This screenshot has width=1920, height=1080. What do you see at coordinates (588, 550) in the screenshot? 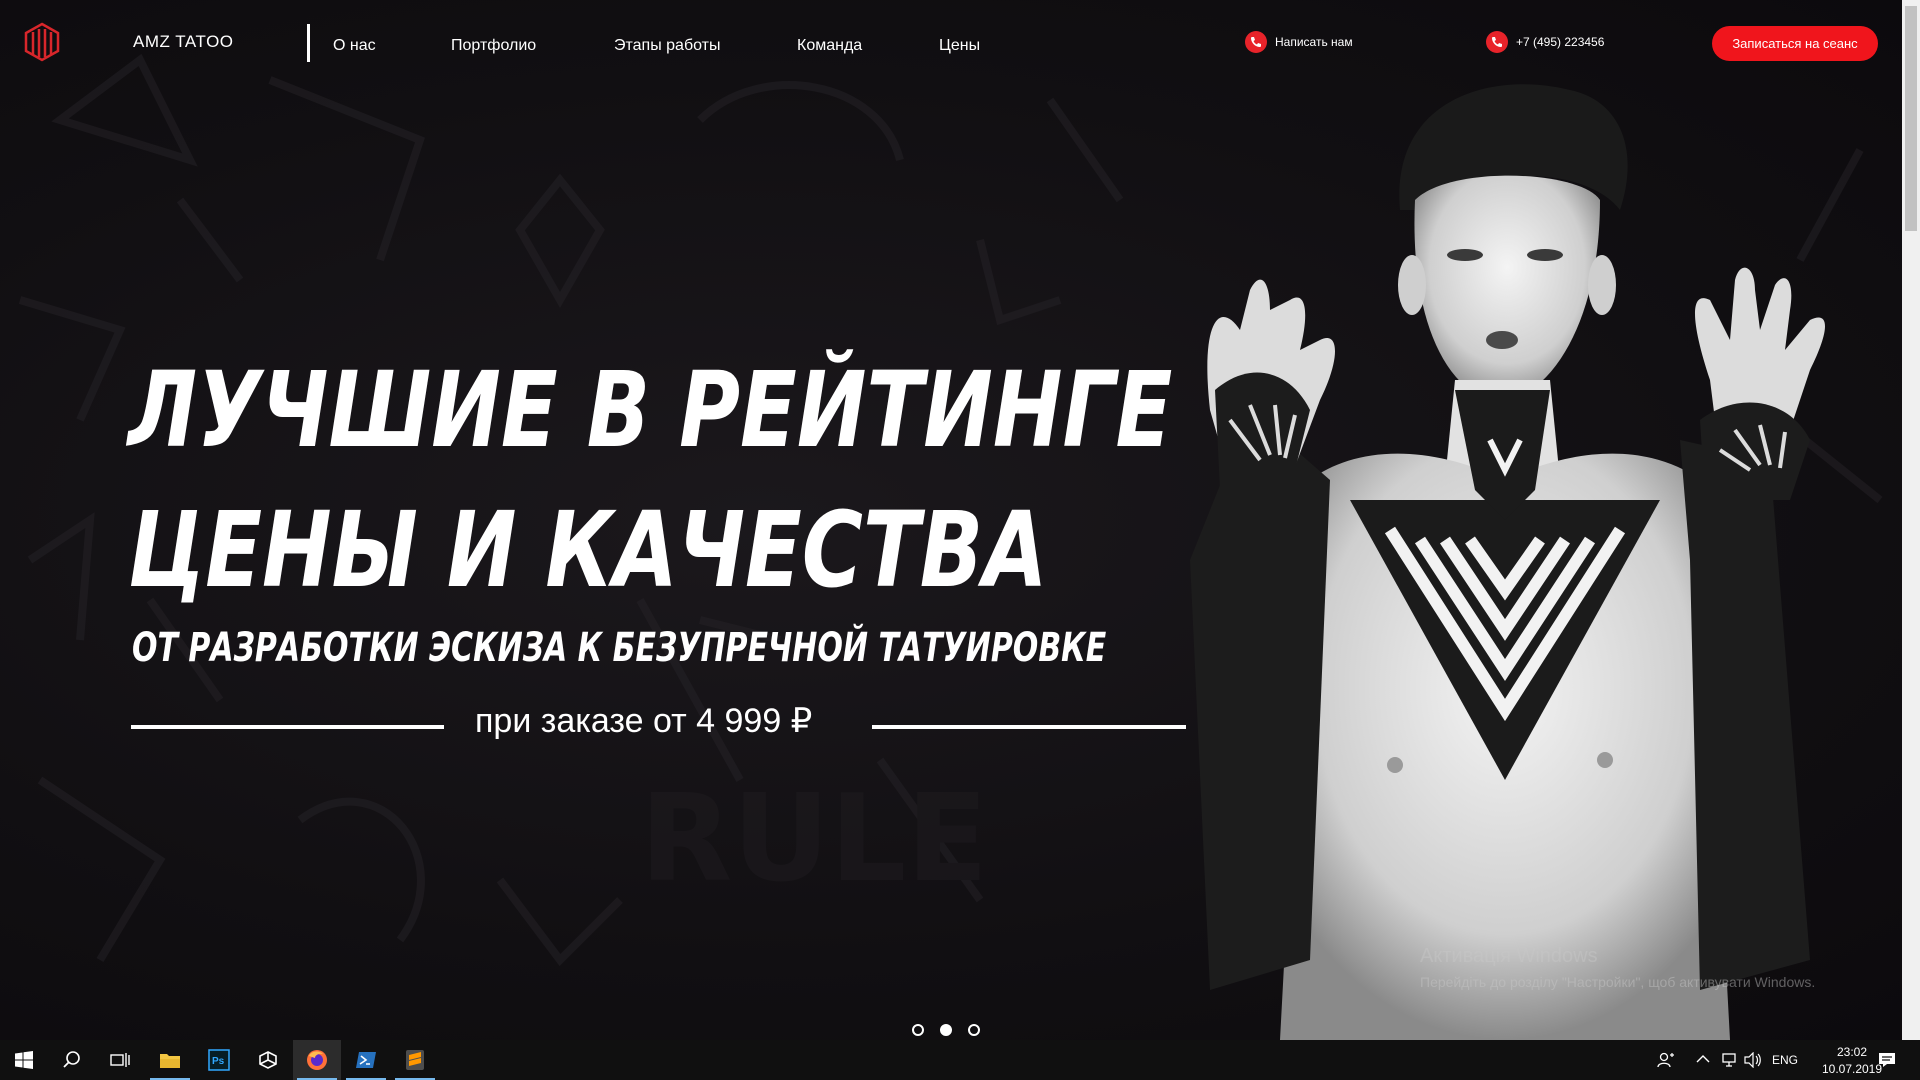
I see `hero-headline-line-2: ЦЕНЫ И КАЧЕСТВА` at bounding box center [588, 550].